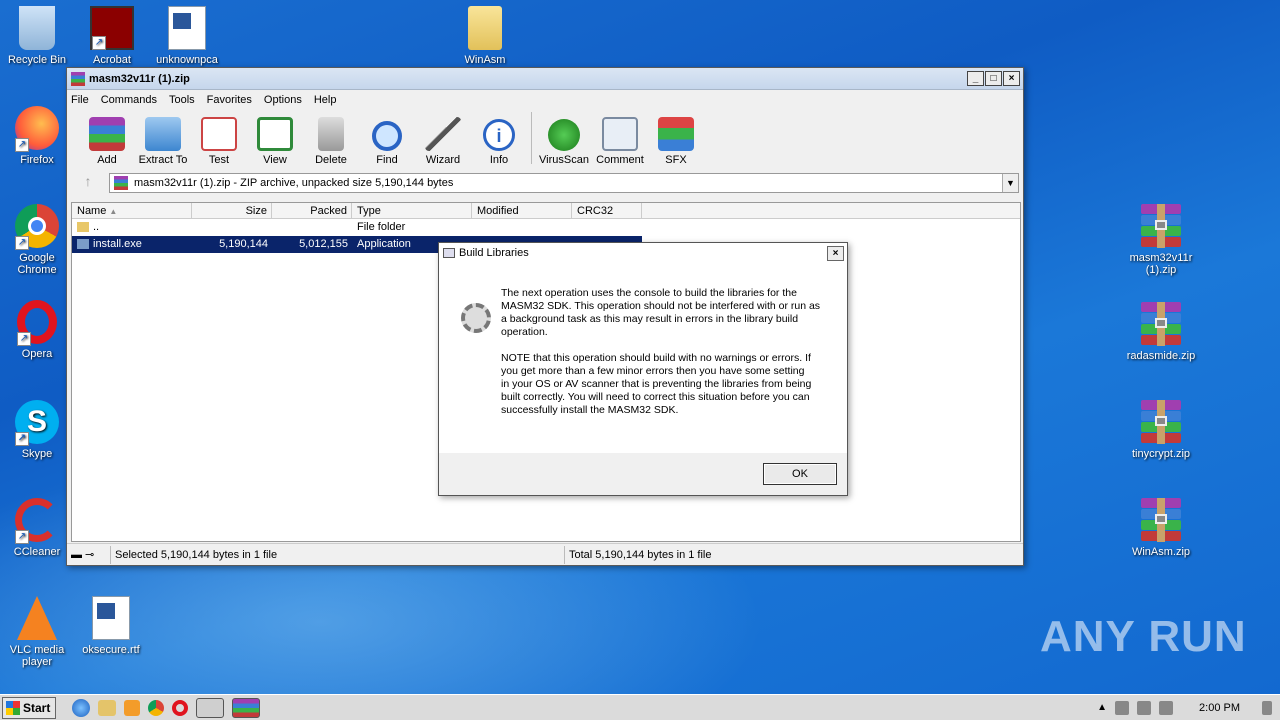  Describe the element at coordinates (607, 210) in the screenshot. I see `col-crc32: CRC32` at that location.